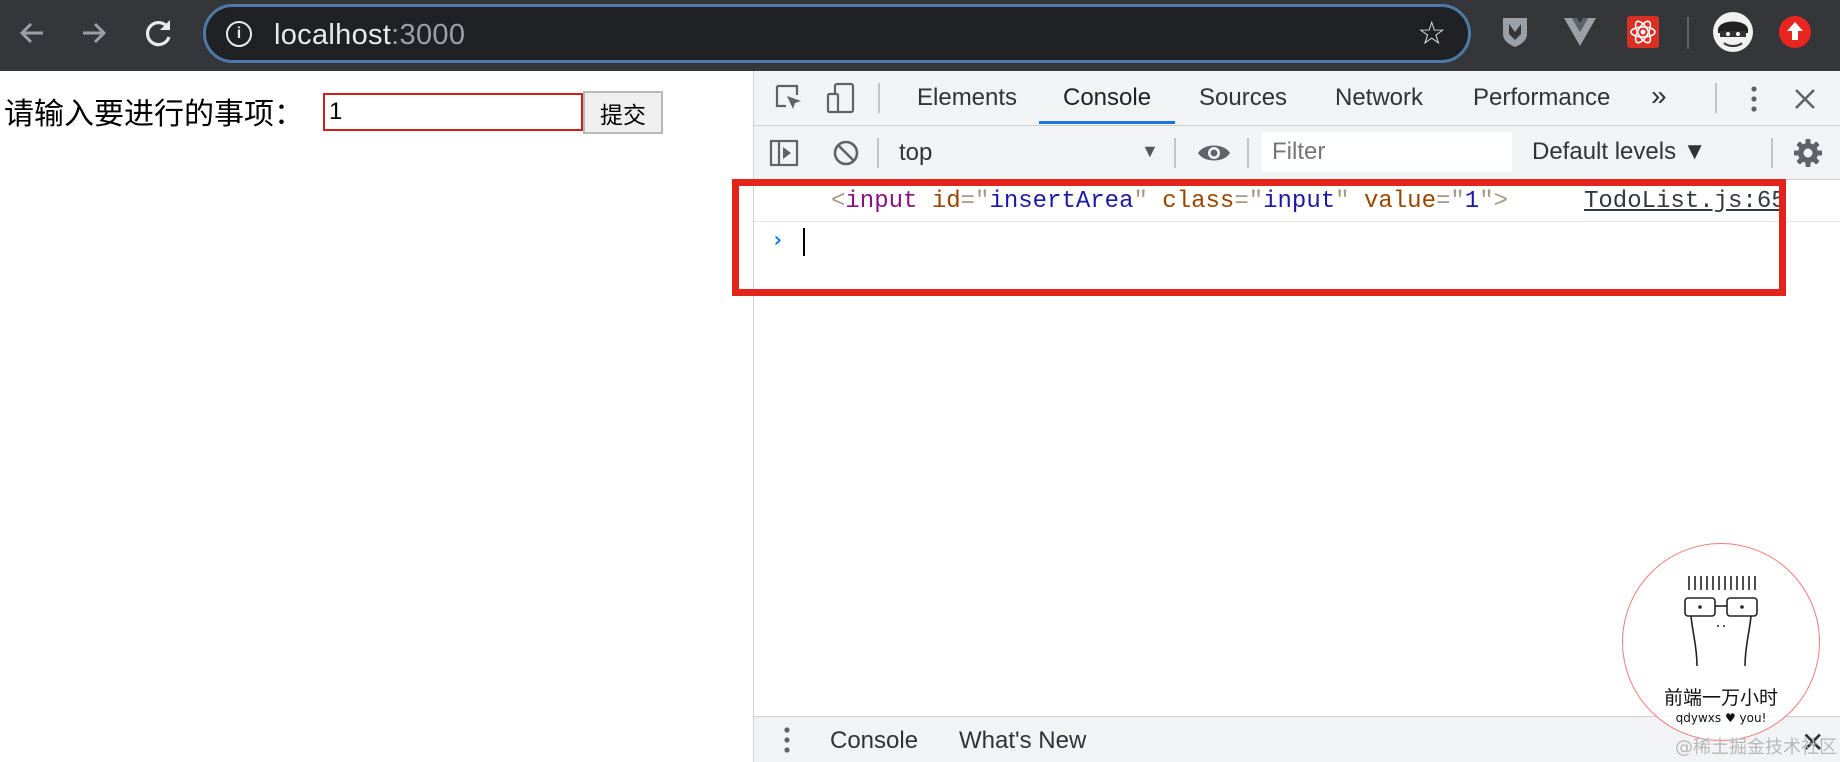 This screenshot has width=1840, height=762. What do you see at coordinates (1754, 99) in the screenshot?
I see `kebab-menu-icon` at bounding box center [1754, 99].